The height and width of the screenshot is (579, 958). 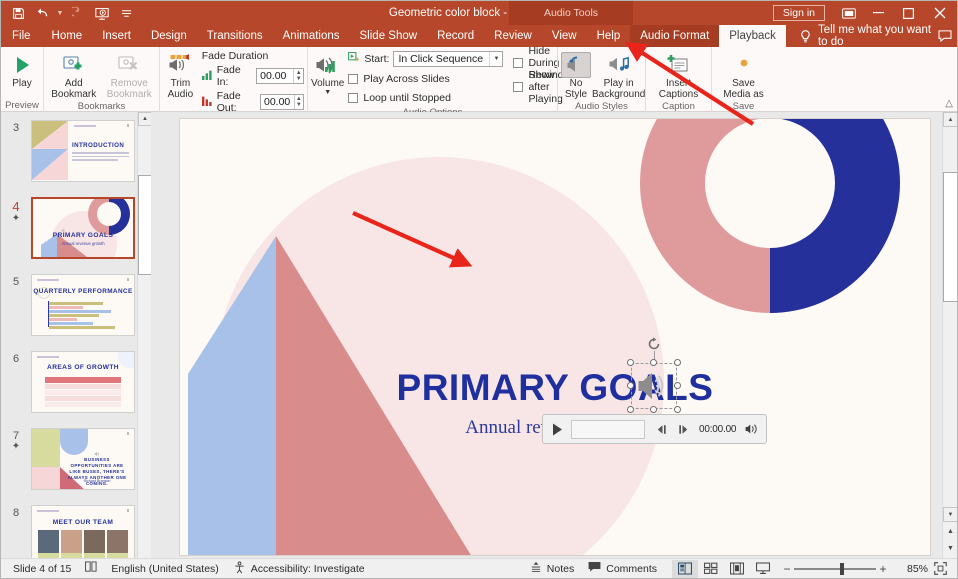 I want to click on thumbnail-scroll-up-button: ▲, so click(x=144, y=119).